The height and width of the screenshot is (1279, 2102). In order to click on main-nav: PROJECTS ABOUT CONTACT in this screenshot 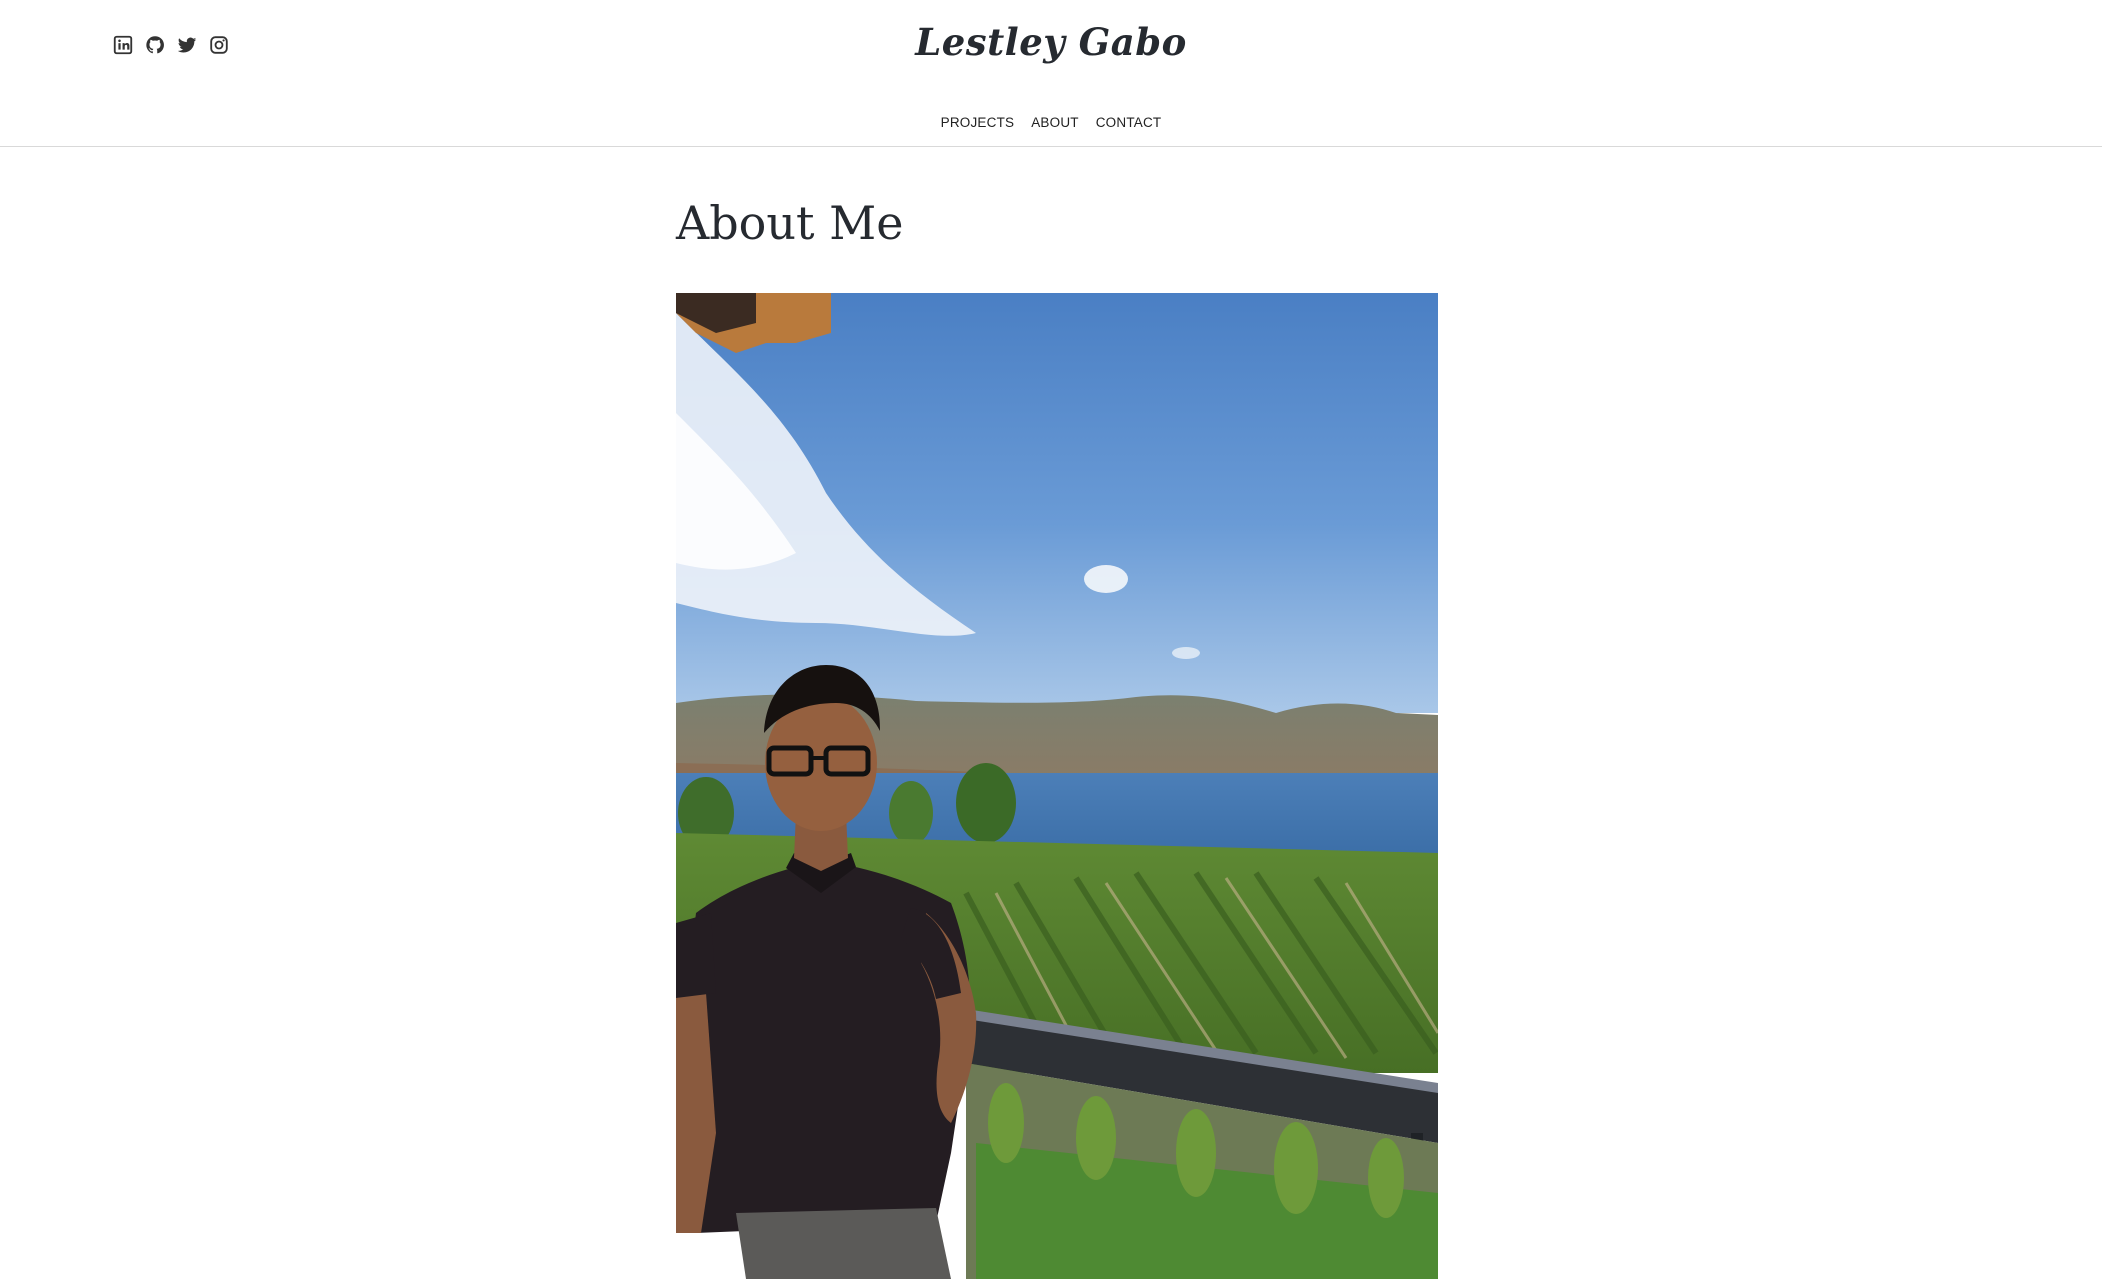, I will do `click(1051, 122)`.